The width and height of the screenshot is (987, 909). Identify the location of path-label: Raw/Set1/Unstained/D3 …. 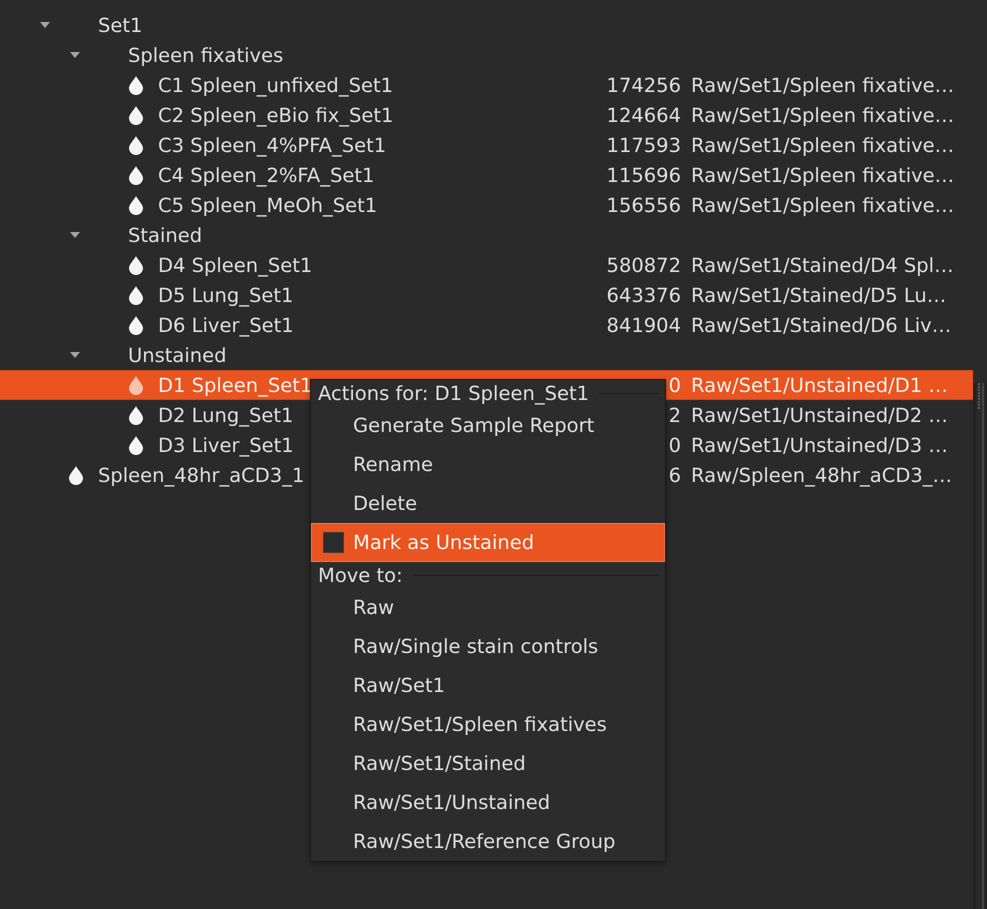
(819, 445).